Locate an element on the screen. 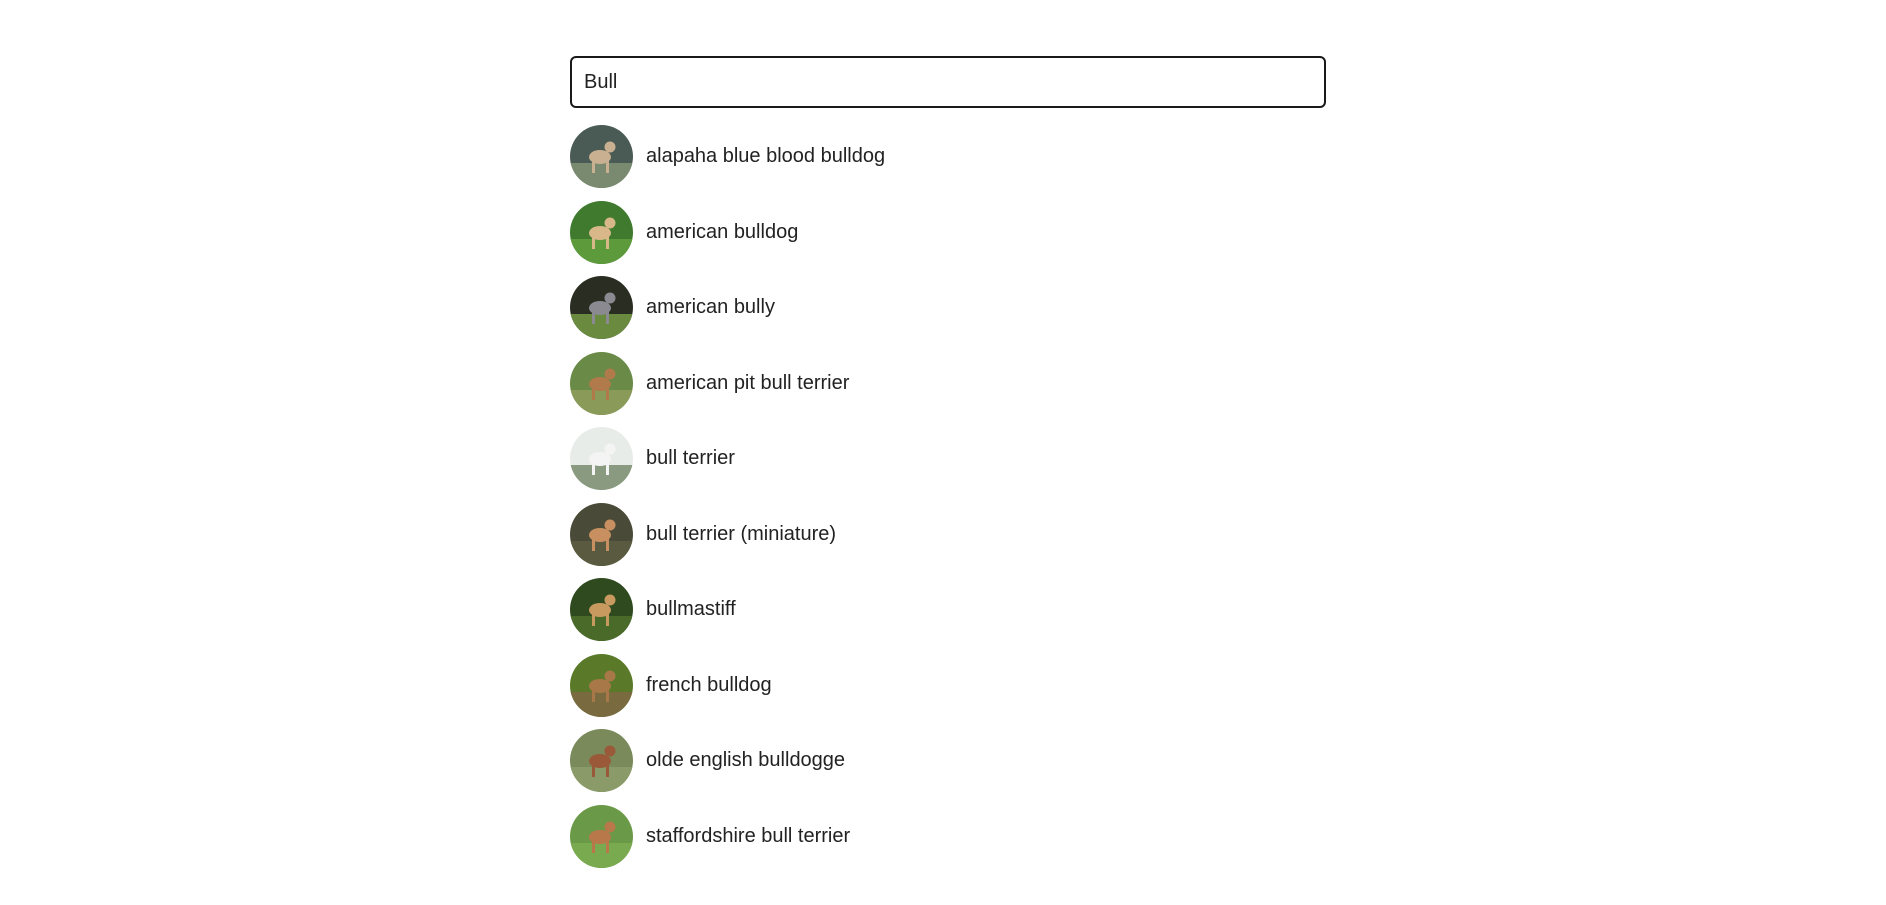 Image resolution: width=1886 pixels, height=905 pixels. result-label: bullmastiff is located at coordinates (691, 609).